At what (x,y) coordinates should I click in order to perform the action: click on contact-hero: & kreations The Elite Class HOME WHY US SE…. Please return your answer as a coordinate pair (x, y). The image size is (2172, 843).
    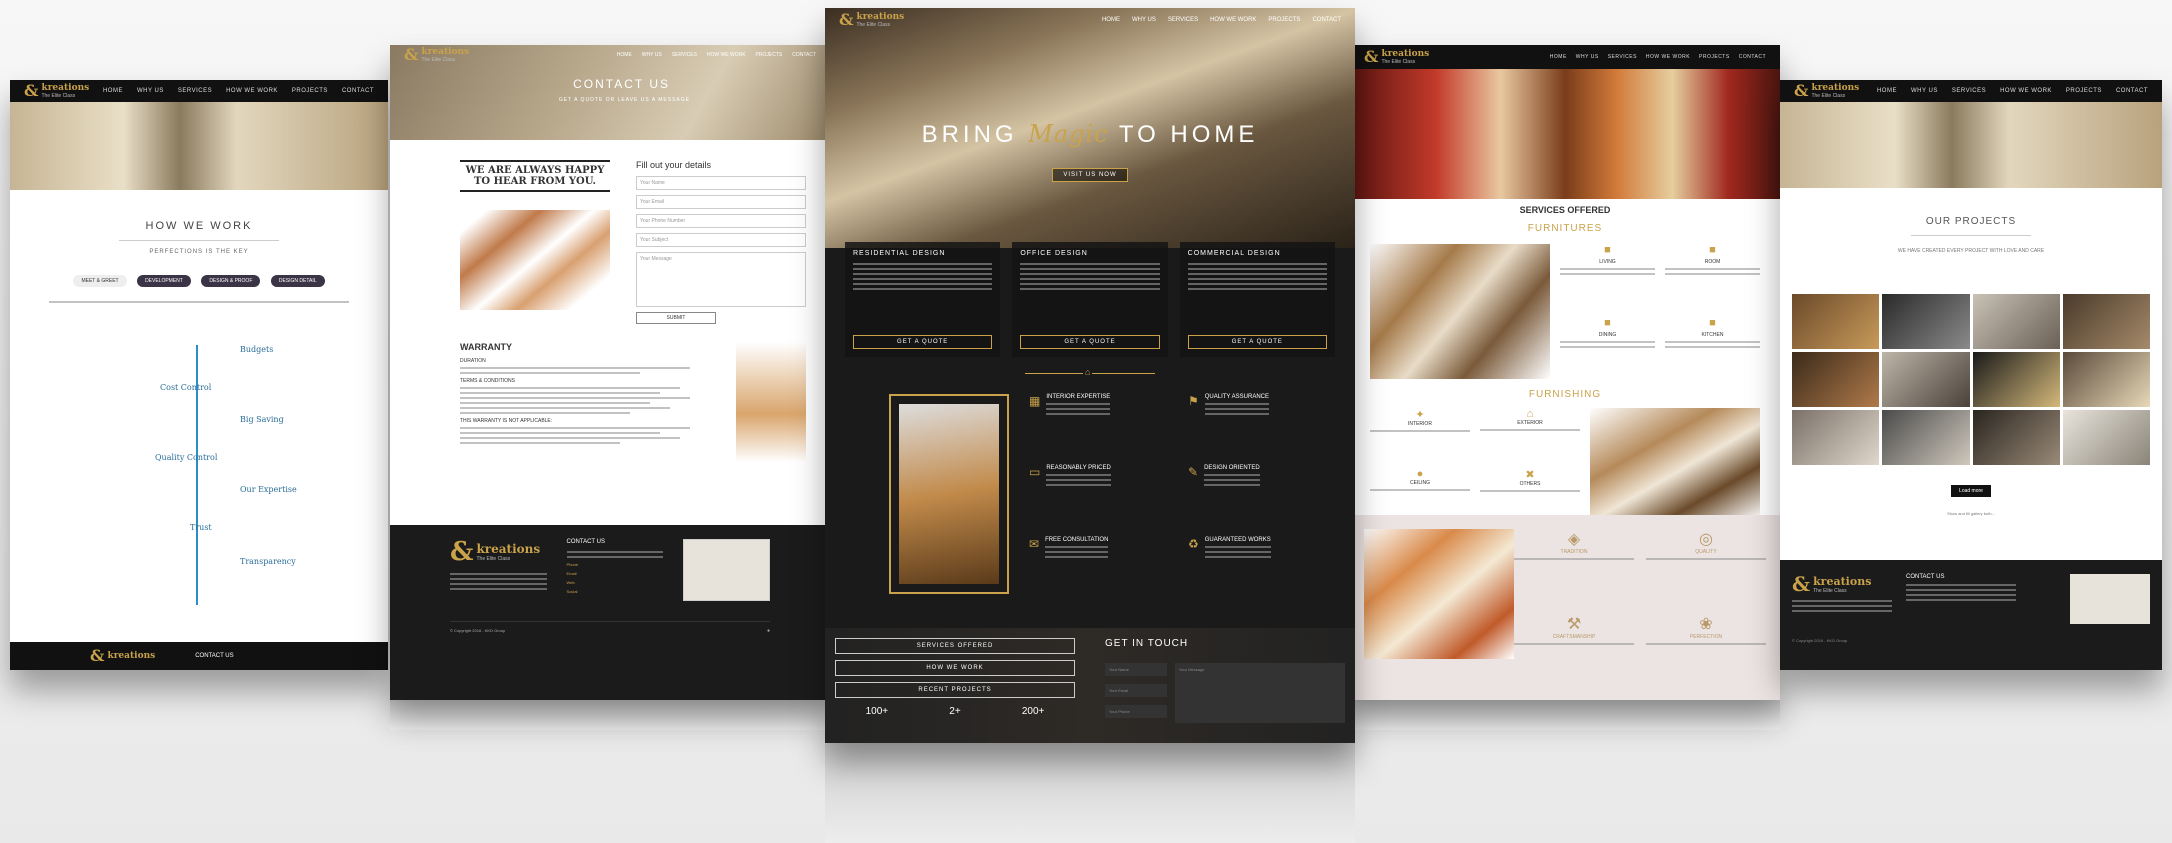
    Looking at the image, I should click on (610, 92).